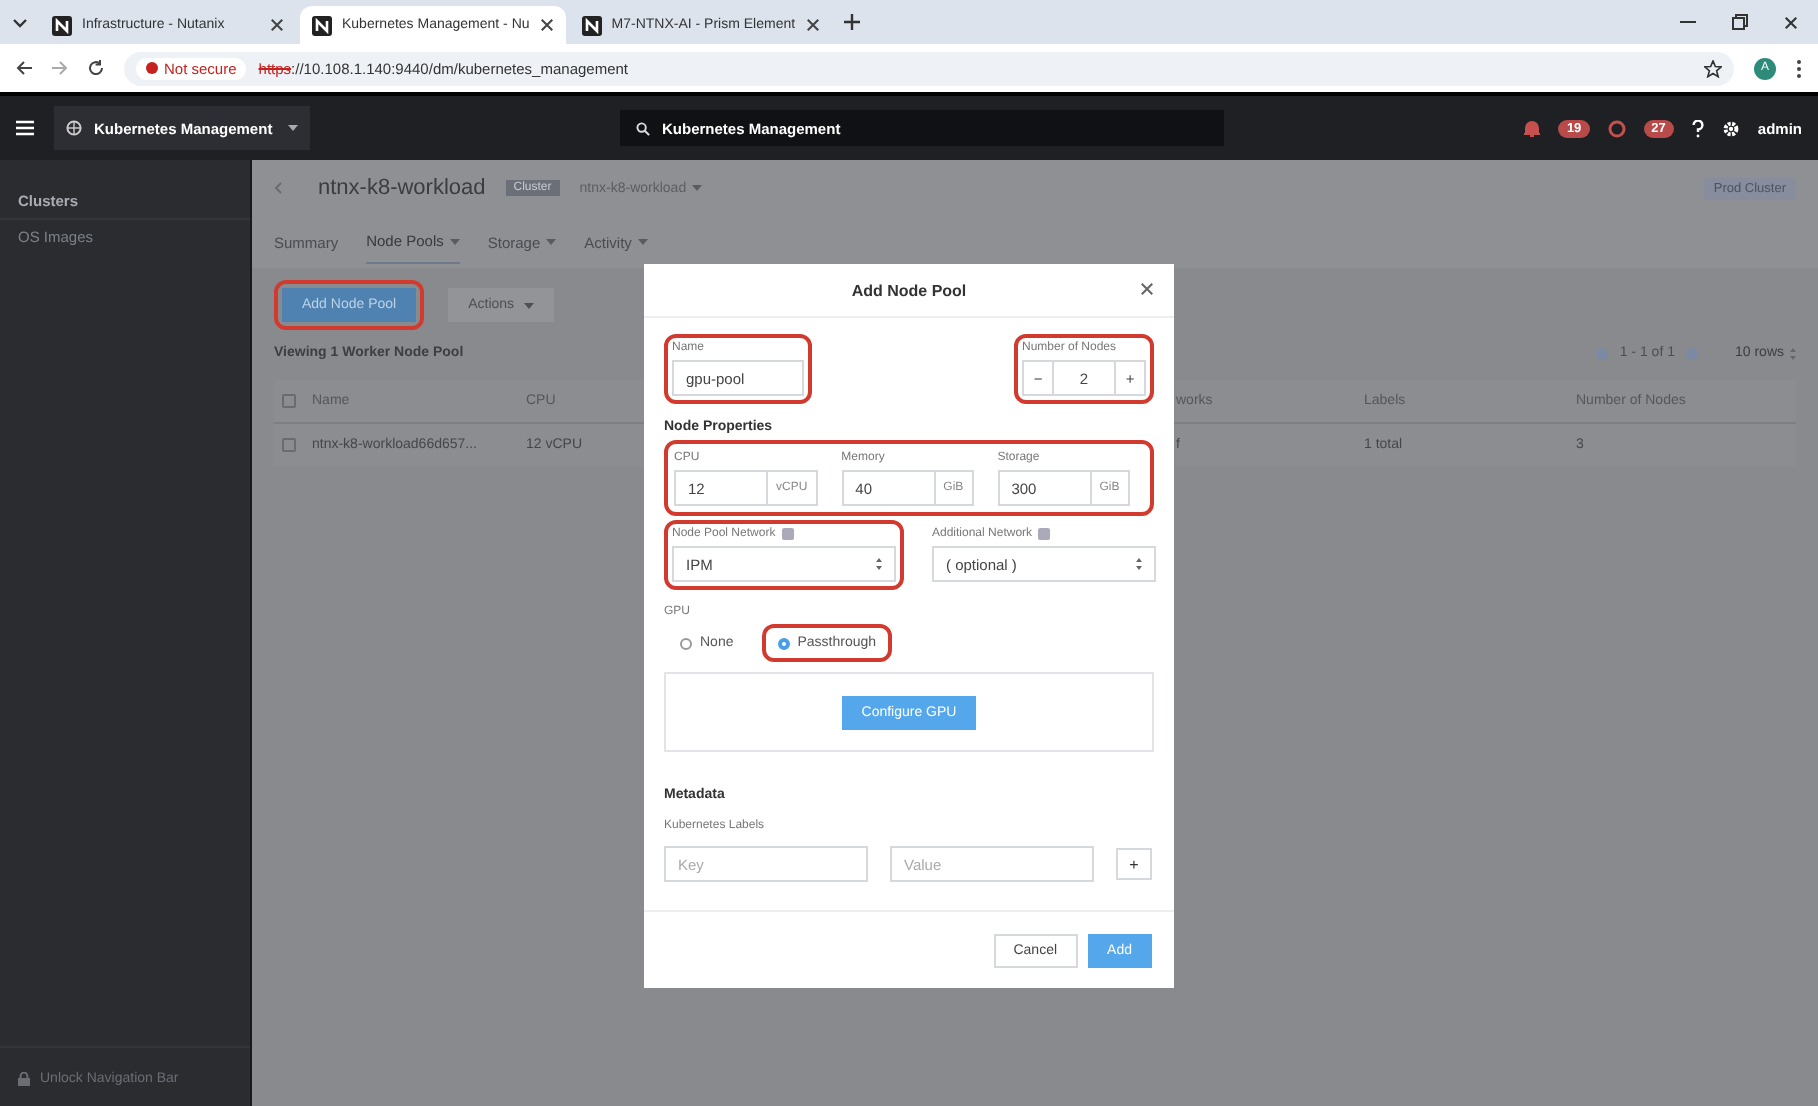 The width and height of the screenshot is (1818, 1106). Describe the element at coordinates (1697, 128) in the screenshot. I see `help-icon` at that location.